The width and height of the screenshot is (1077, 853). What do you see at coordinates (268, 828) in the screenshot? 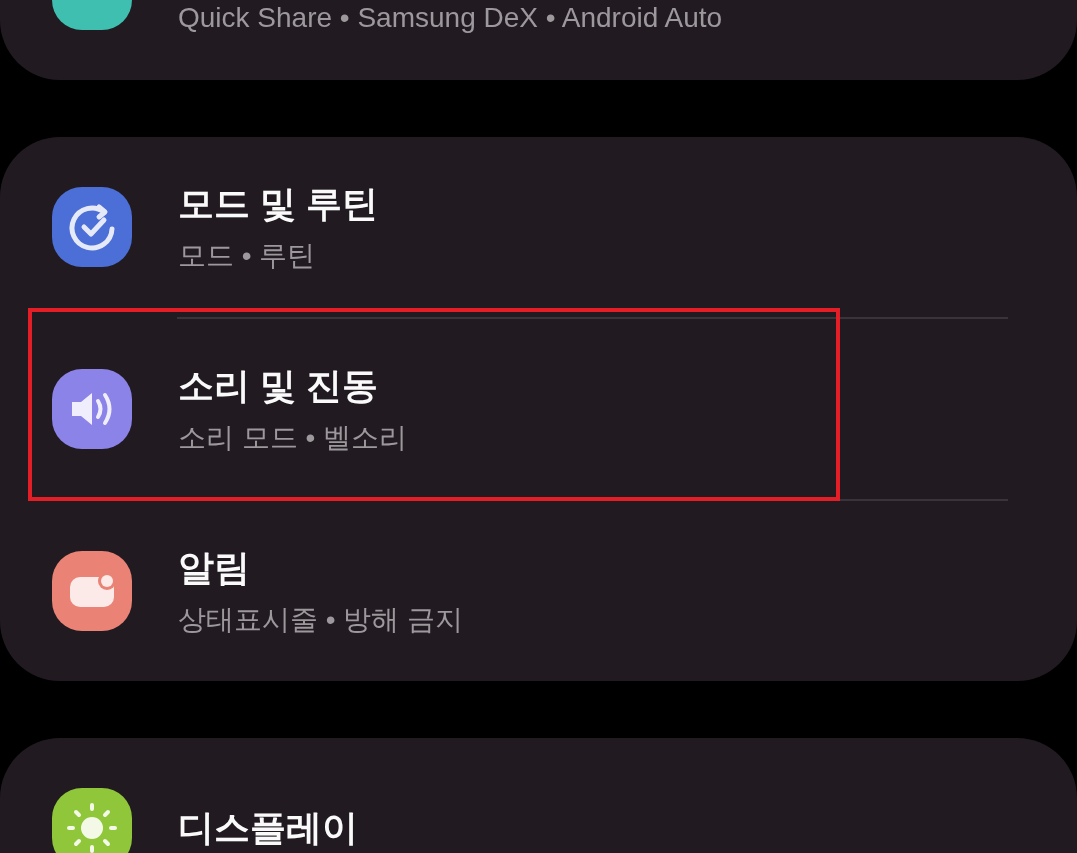
I see `setting-title: 디스플레이` at bounding box center [268, 828].